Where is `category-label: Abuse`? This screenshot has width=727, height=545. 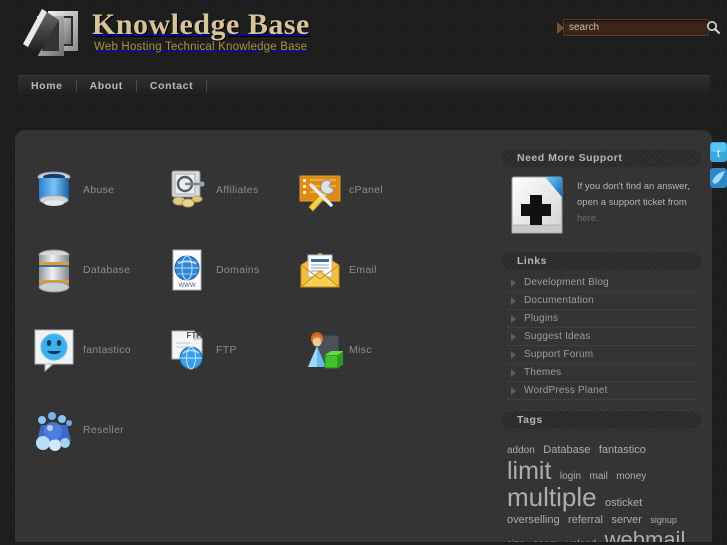
category-label: Abuse is located at coordinates (99, 190).